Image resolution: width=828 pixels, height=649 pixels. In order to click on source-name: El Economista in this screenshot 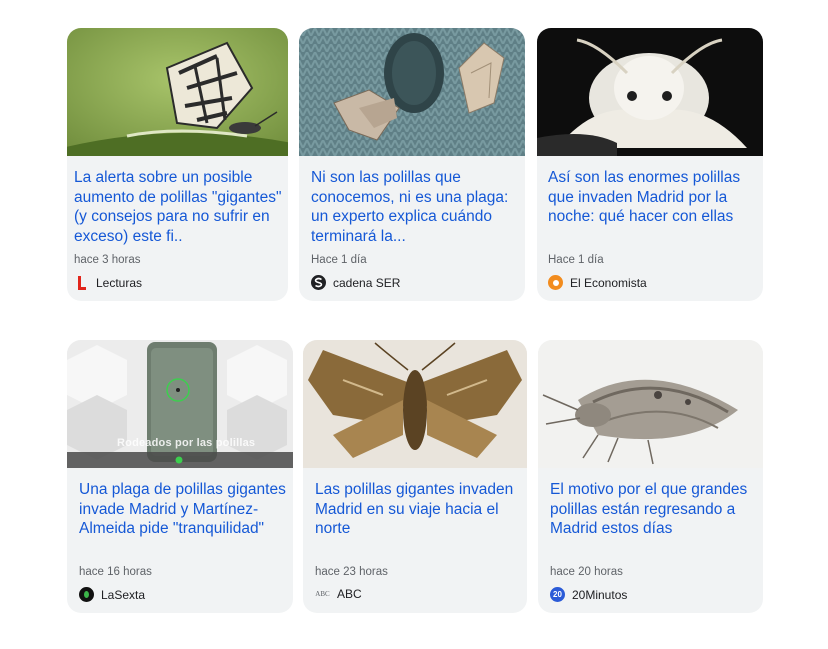, I will do `click(608, 282)`.